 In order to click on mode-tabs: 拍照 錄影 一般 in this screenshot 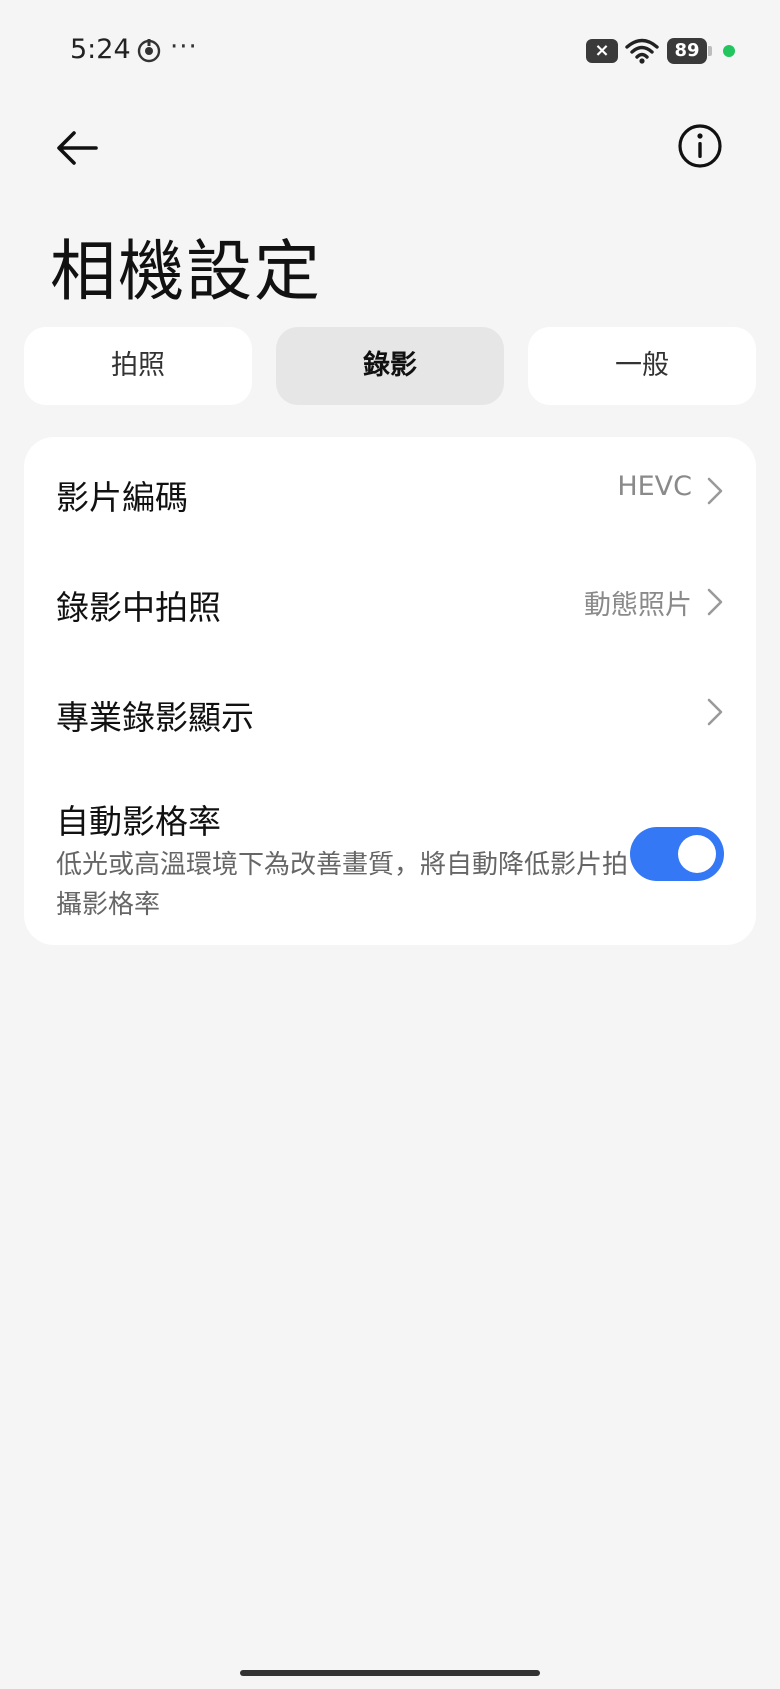, I will do `click(391, 366)`.